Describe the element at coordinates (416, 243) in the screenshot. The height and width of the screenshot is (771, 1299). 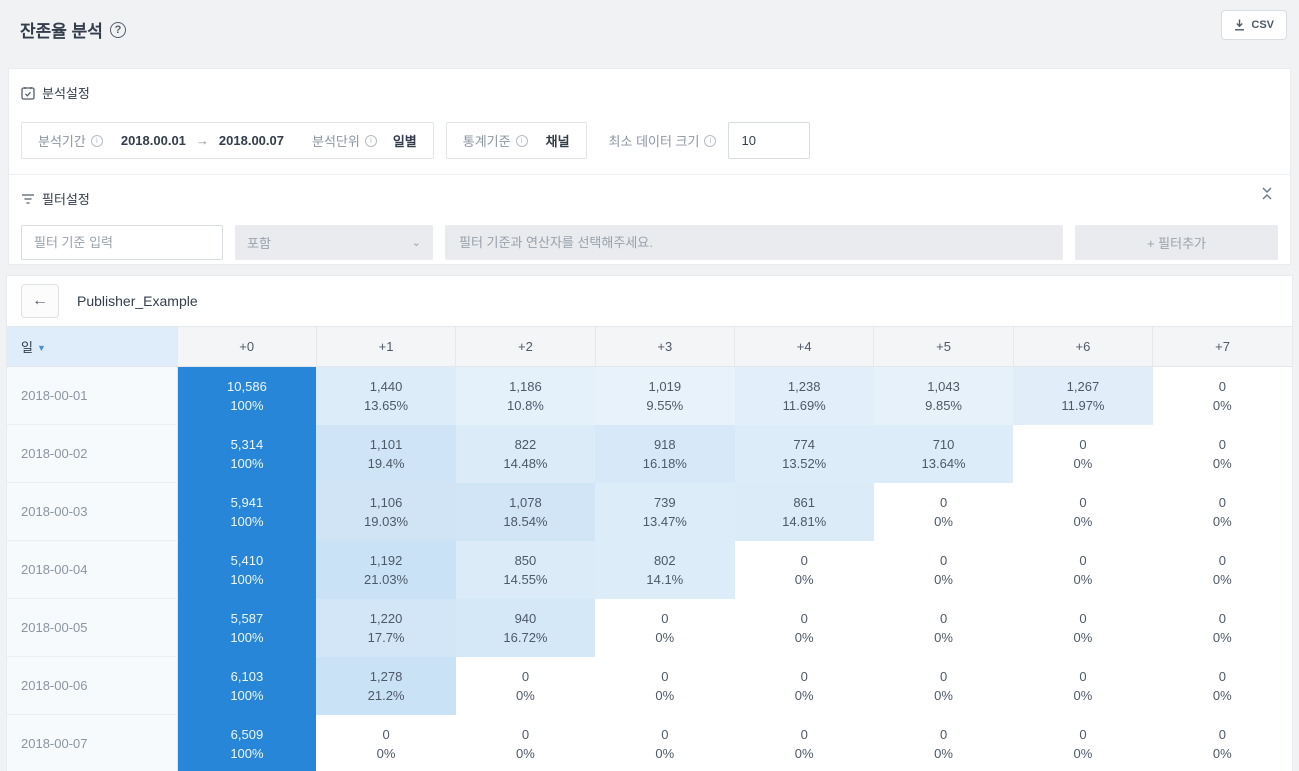
I see `chevron-down-icon: ⌄` at that location.